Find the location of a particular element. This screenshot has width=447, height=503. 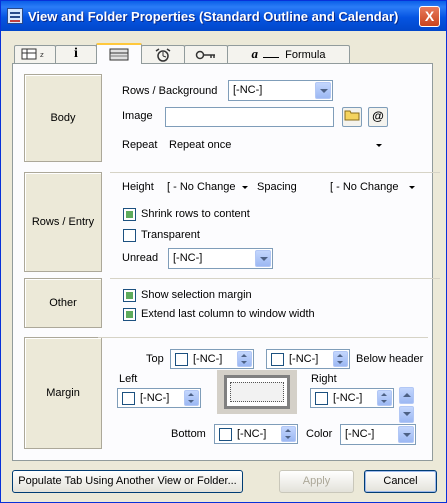

unread-label: Unread is located at coordinates (140, 258).